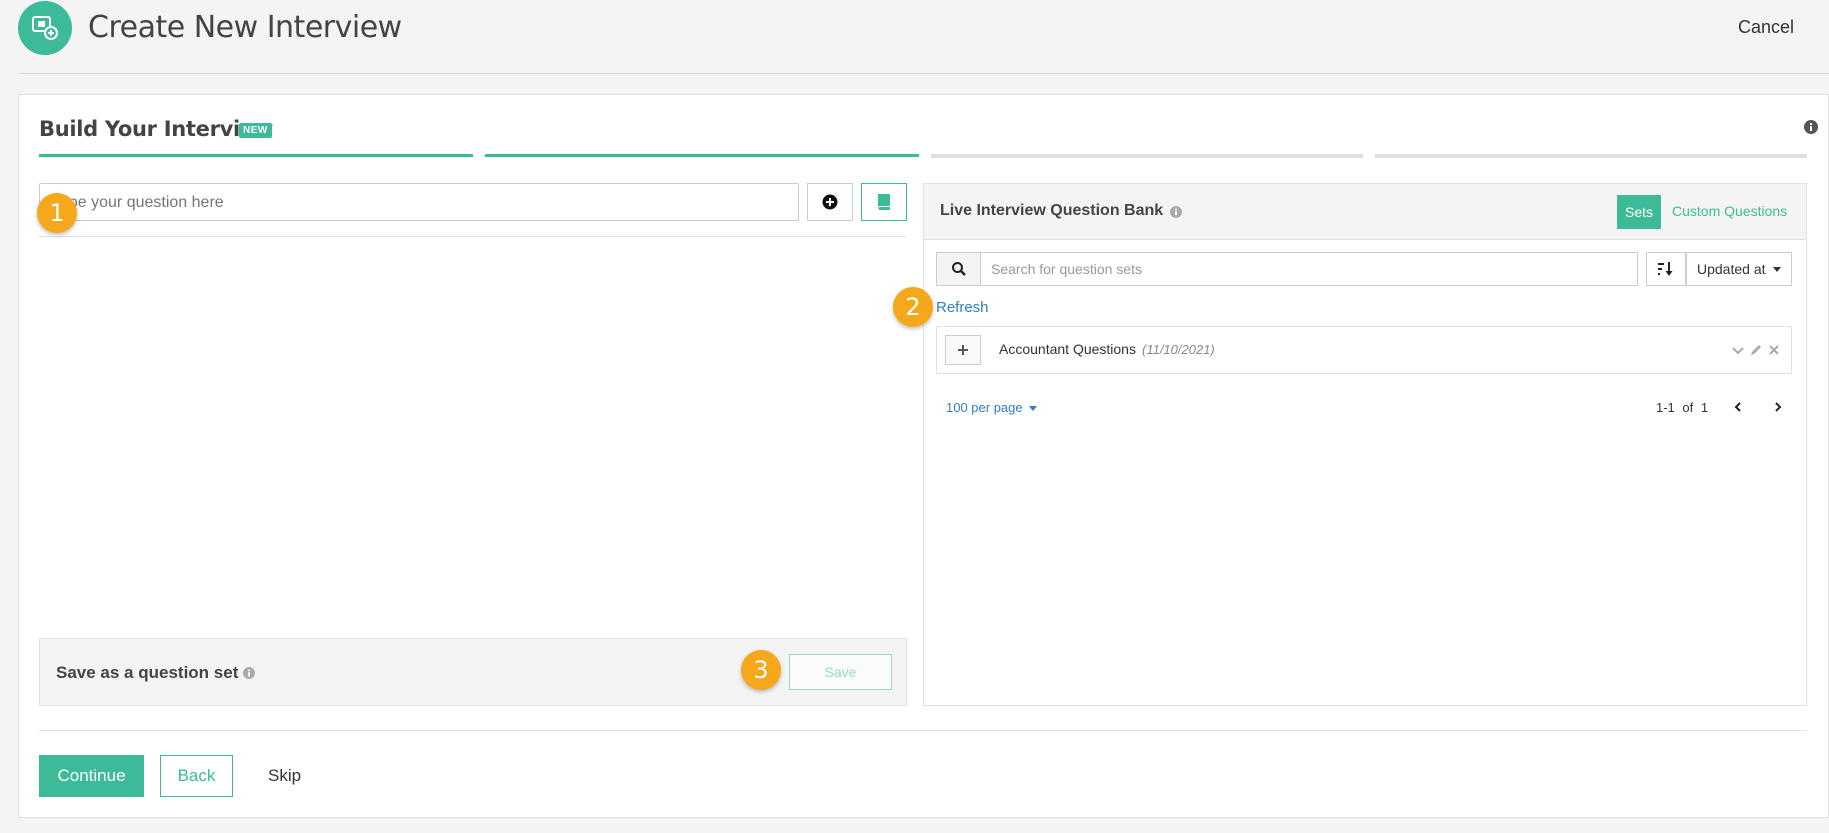  Describe the element at coordinates (1178, 349) in the screenshot. I see `set-date: (11/10/2021)` at that location.